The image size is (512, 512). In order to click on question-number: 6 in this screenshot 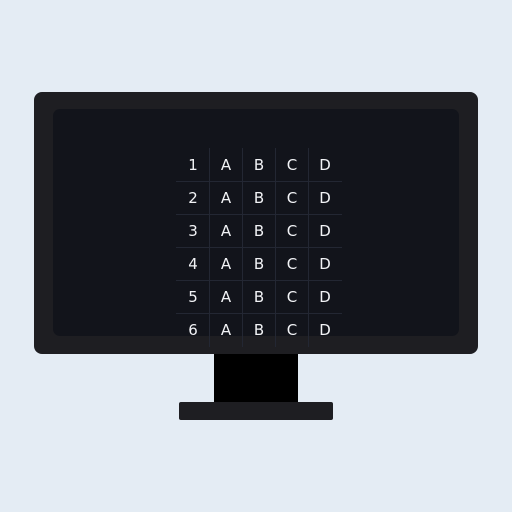, I will do `click(193, 330)`.